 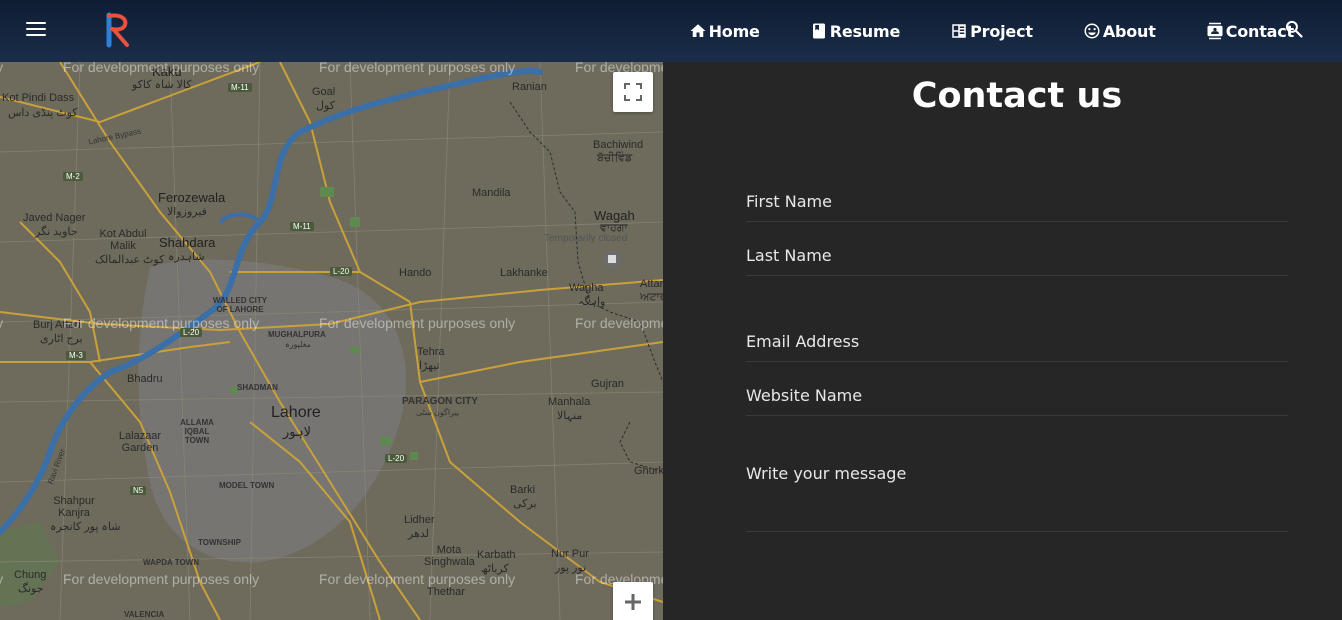 I want to click on map-label: کوٹ پنڈی داس, so click(x=43, y=113).